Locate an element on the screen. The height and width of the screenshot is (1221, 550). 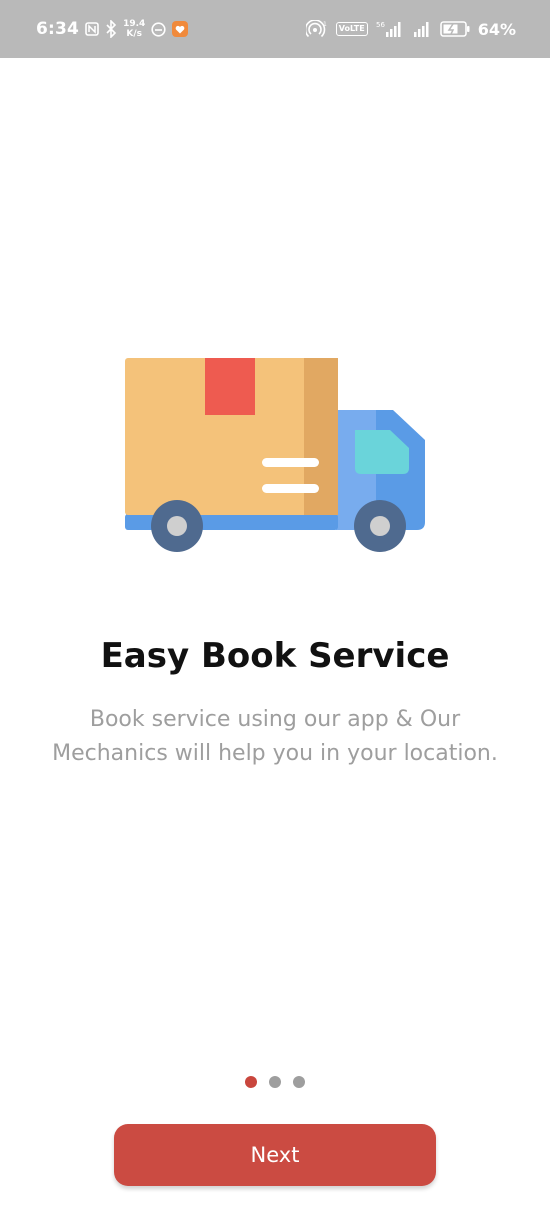
hotspot-icon: 1 is located at coordinates (316, 29).